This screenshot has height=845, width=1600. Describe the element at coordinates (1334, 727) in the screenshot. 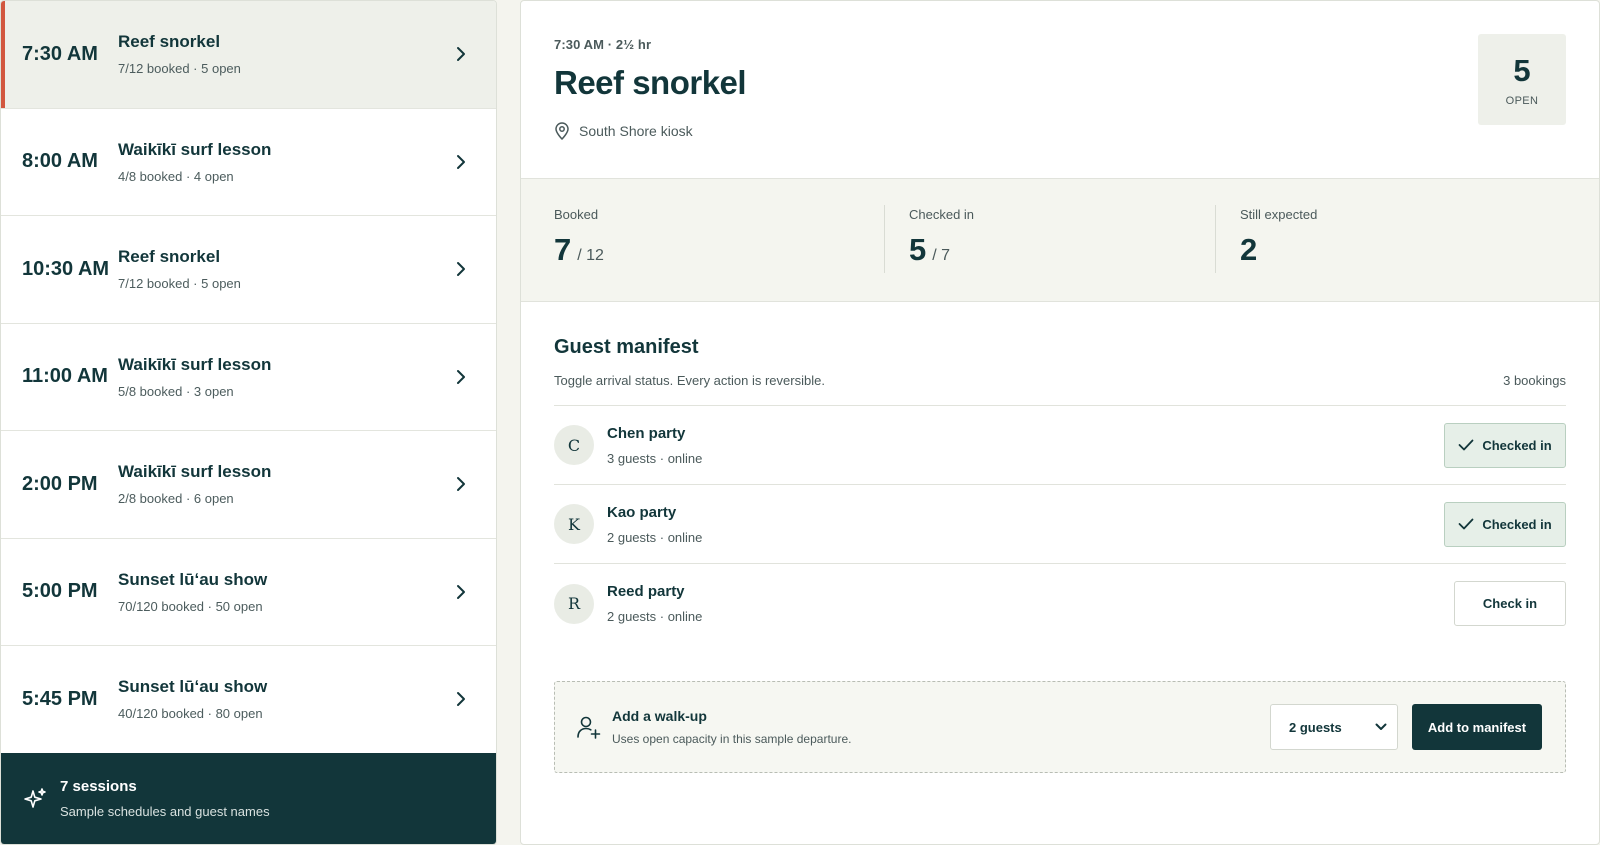

I see `guest-count-select: 2 guests` at that location.